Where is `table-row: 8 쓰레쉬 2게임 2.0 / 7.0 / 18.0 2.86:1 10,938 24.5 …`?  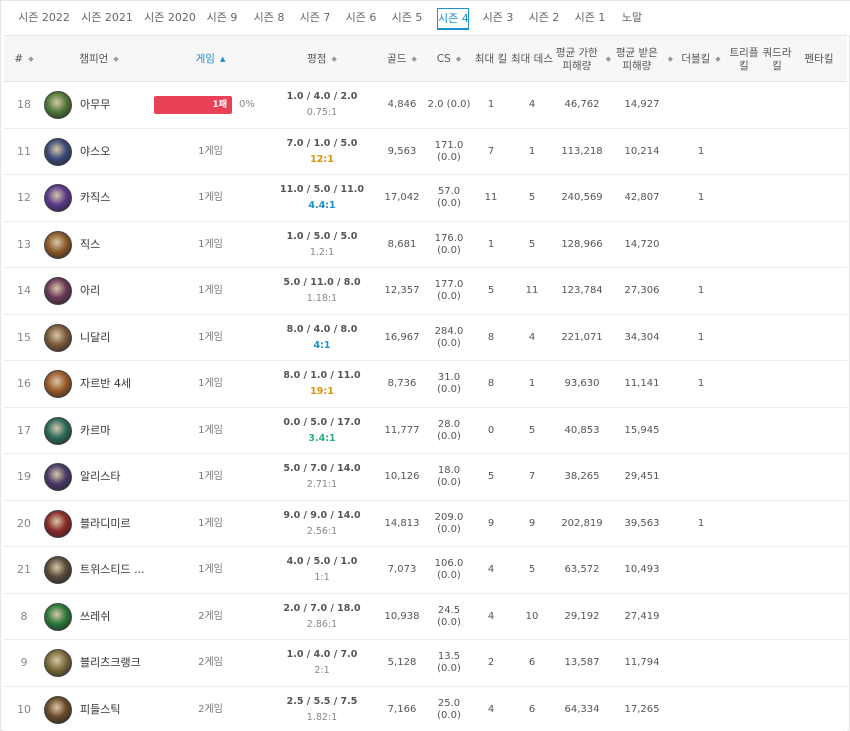 table-row: 8 쓰레쉬 2게임 2.0 / 7.0 / 18.0 2.86:1 10,938 24.5 … is located at coordinates (425, 616).